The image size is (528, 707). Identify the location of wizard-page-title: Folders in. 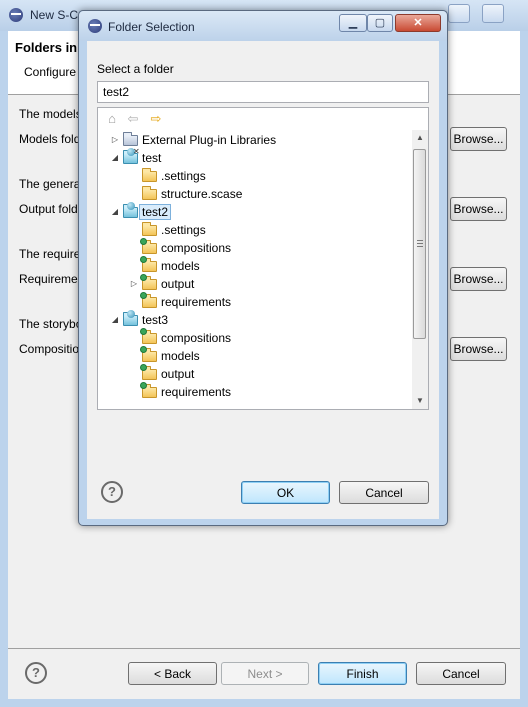
(46, 47).